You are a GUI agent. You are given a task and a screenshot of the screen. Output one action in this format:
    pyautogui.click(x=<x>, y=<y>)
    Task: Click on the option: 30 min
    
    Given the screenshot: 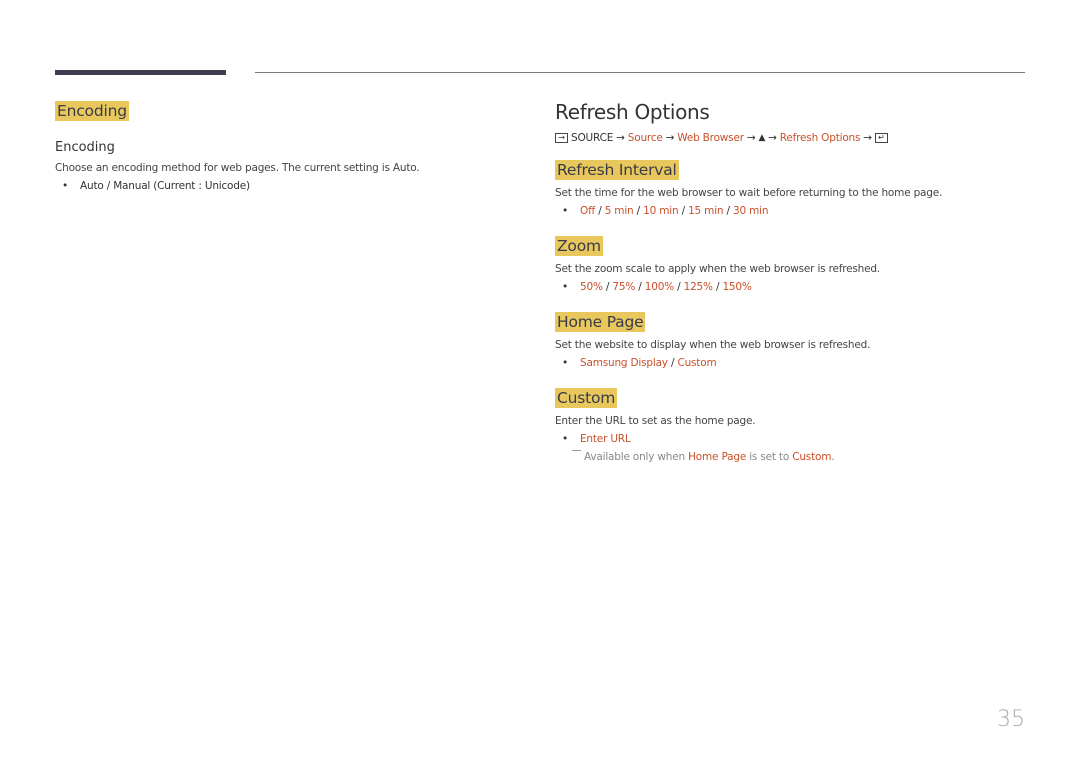 What is the action you would take?
    pyautogui.click(x=751, y=211)
    